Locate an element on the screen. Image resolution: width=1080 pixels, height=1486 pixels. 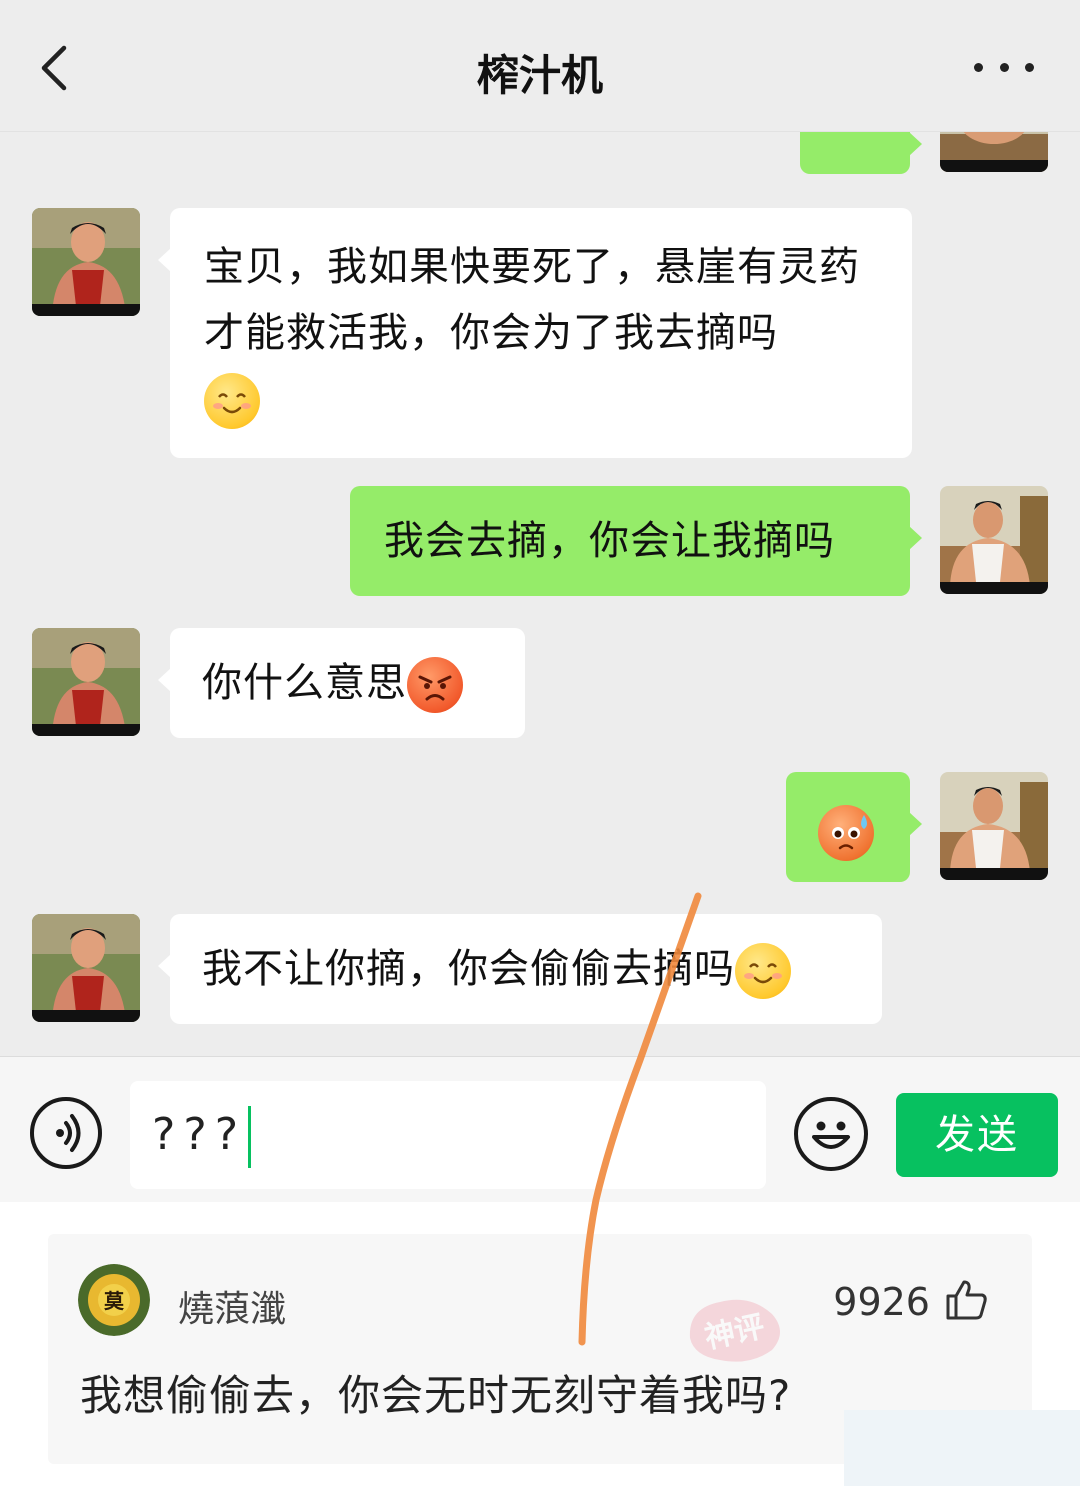
comment-text: 我想偷偷去，你会无时无刻守着我吗? is located at coordinates (436, 1395).